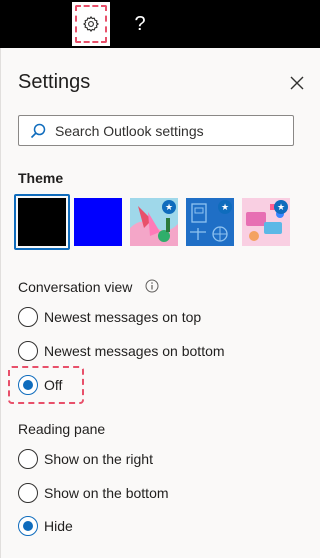 The width and height of the screenshot is (320, 558). Describe the element at coordinates (210, 222) in the screenshot. I see `theme-swatch-illustrated-2: ★` at that location.